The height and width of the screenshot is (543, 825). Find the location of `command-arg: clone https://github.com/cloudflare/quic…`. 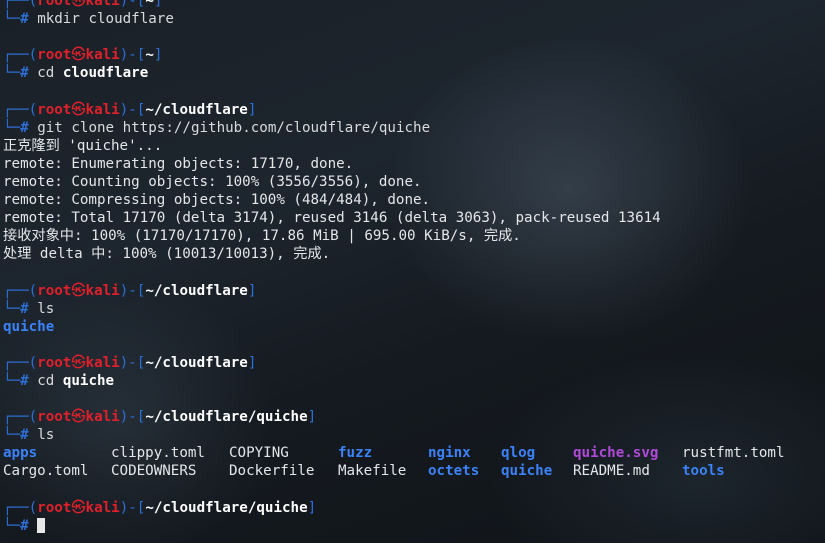

command-arg: clone https://github.com/cloudflare/quic… is located at coordinates (251, 127).